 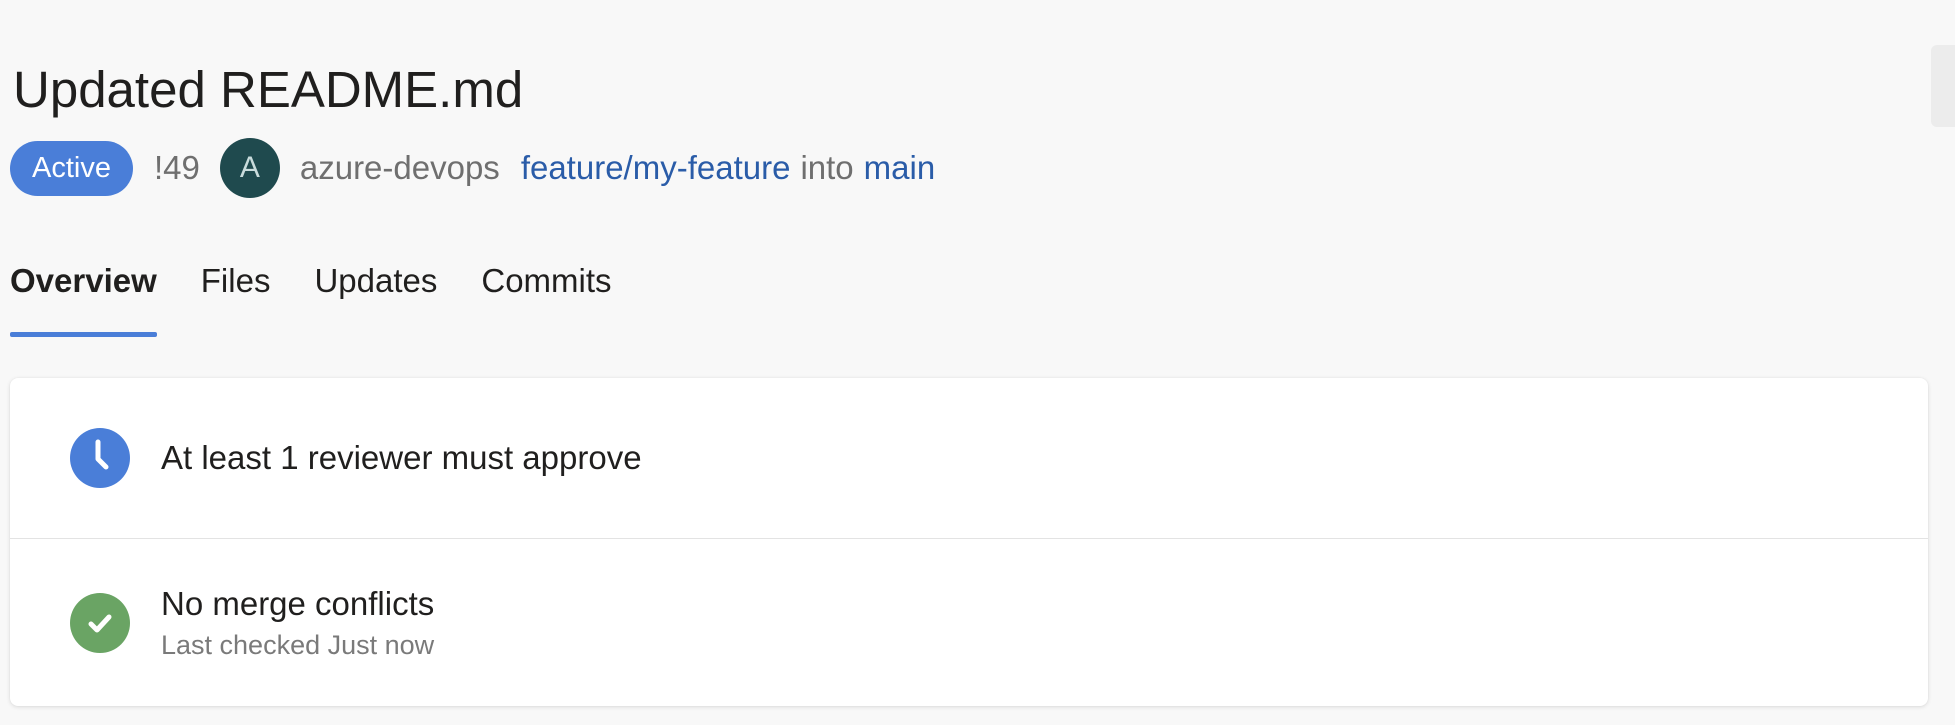 I want to click on tab-commits: Commits, so click(x=546, y=296).